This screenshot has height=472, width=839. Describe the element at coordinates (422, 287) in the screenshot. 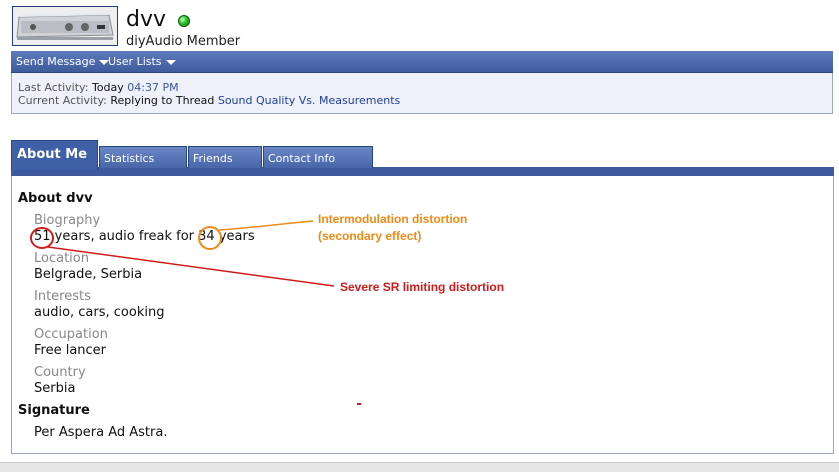

I see `severe-distortion-annotation: Severe SR limiting distortion` at that location.